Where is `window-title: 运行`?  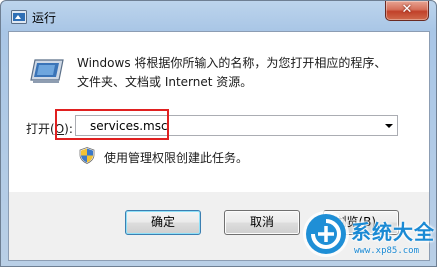
window-title: 运行 is located at coordinates (44, 18).